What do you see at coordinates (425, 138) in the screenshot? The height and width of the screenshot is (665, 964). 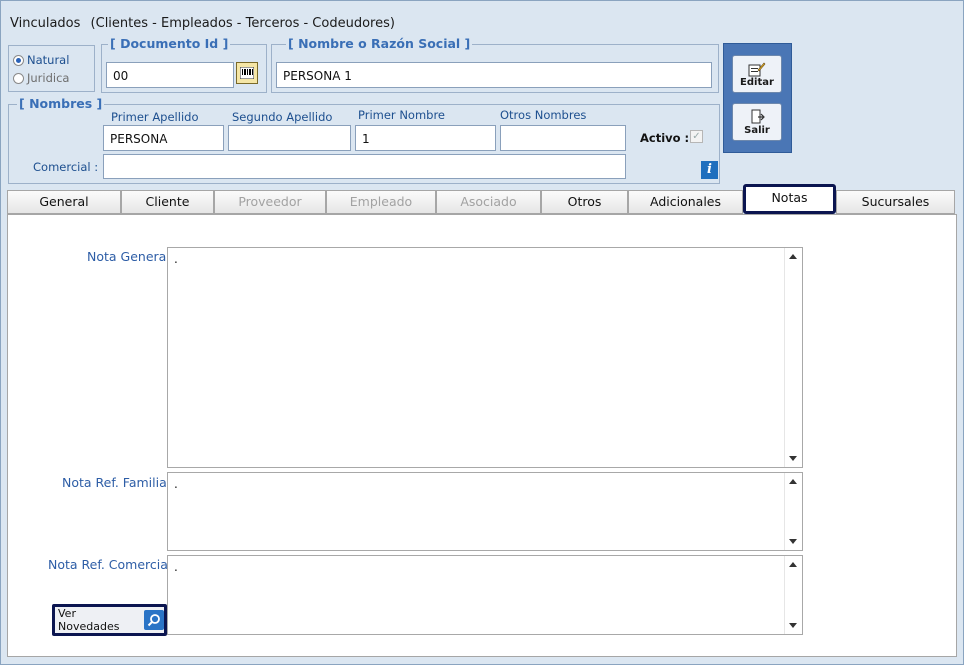 I see `primer-nombre-input: 1` at bounding box center [425, 138].